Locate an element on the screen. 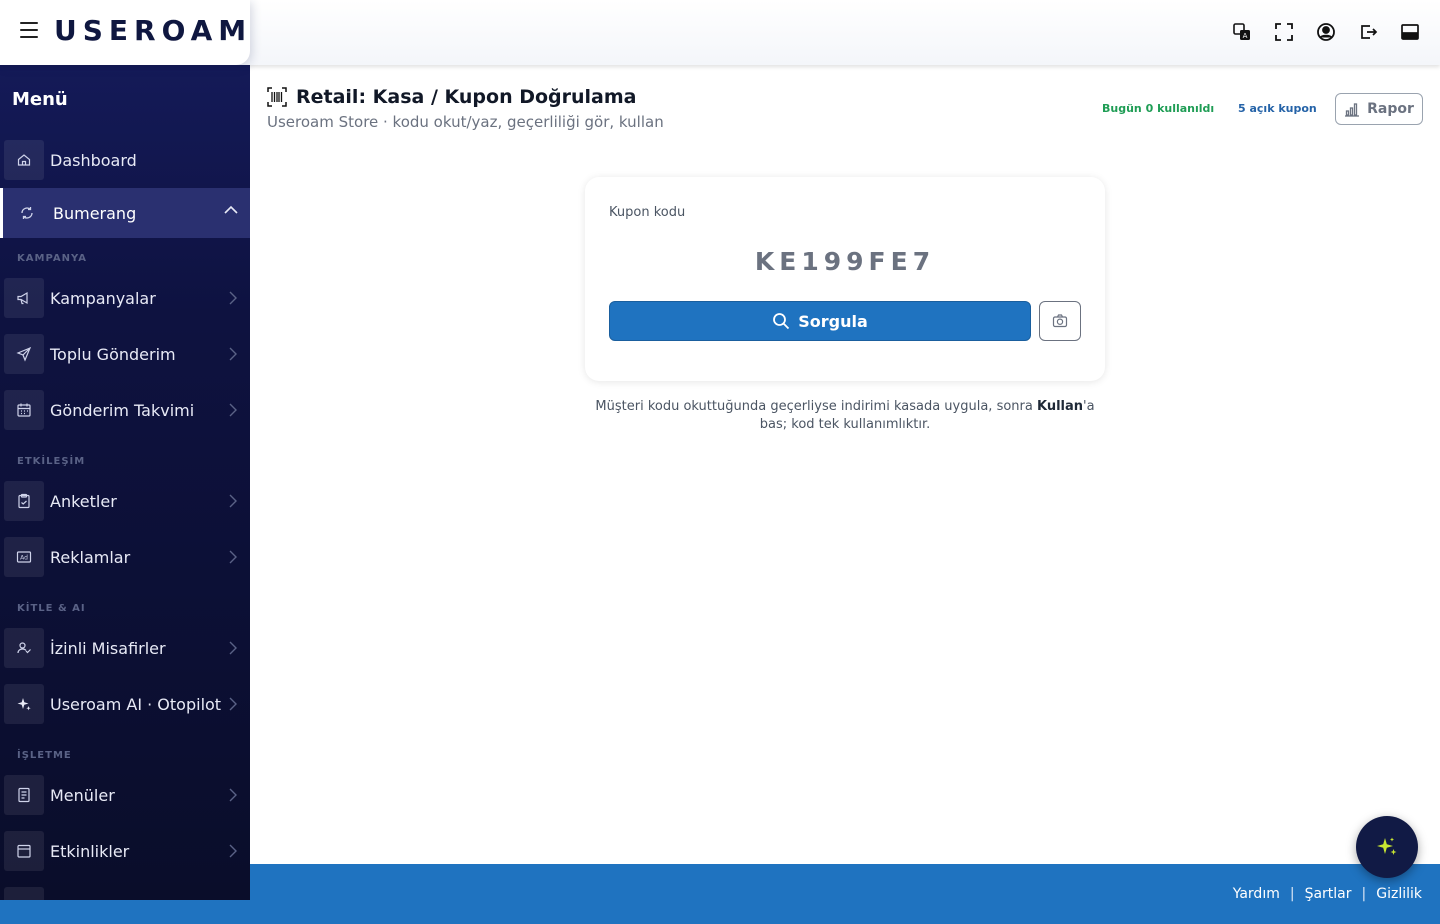 The width and height of the screenshot is (1440, 924). clipboard-icon is located at coordinates (24, 501).